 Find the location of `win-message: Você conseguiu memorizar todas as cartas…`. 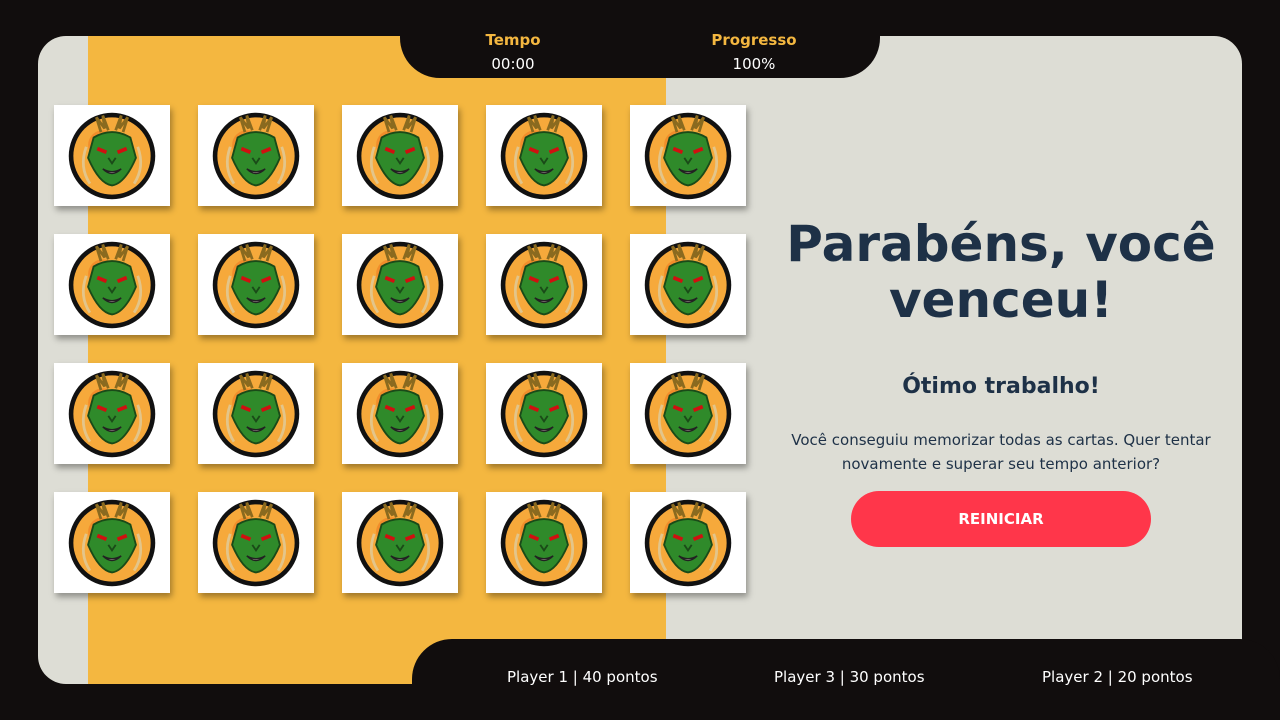

win-message: Você conseguiu memorizar todas as cartas… is located at coordinates (1001, 452).